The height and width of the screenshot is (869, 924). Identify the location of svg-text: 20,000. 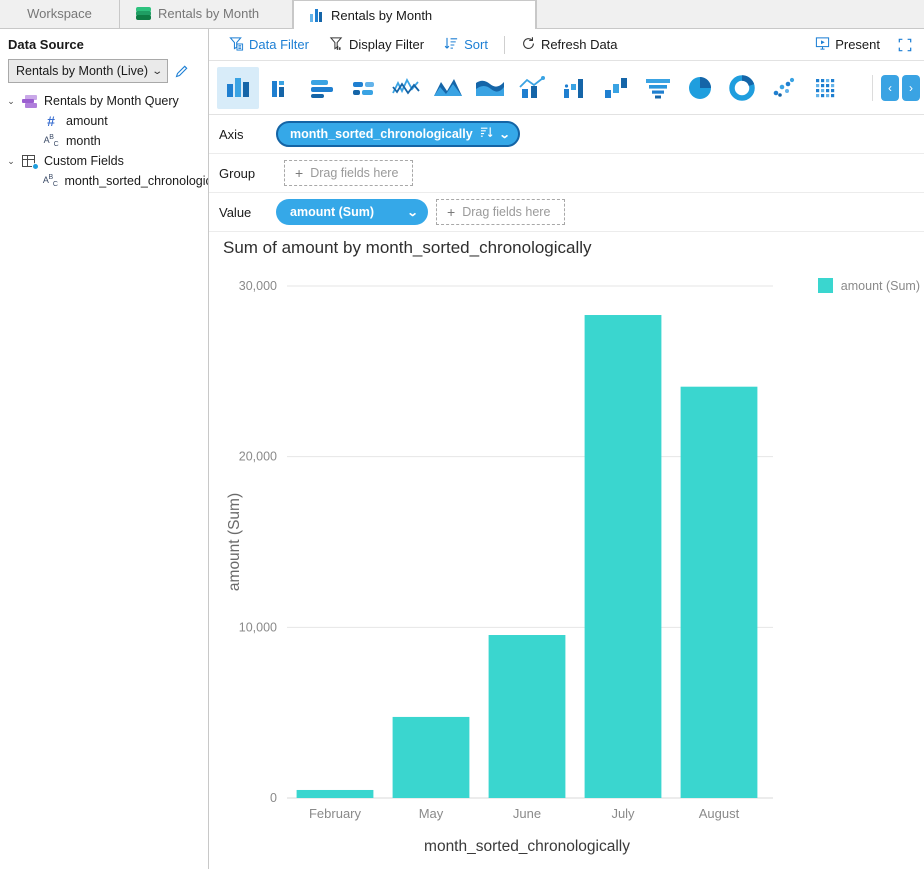
(258, 457).